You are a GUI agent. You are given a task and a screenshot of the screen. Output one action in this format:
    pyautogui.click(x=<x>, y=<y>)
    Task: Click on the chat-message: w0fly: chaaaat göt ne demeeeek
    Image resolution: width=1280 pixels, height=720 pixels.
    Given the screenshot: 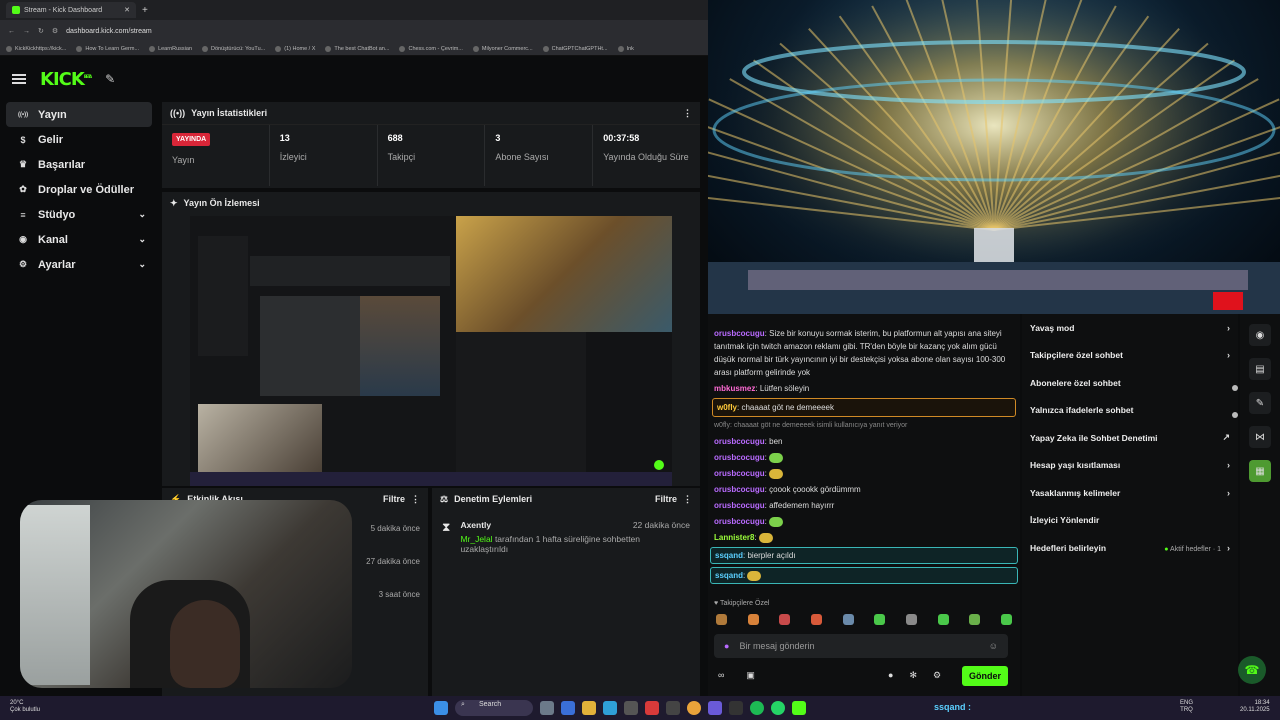 What is the action you would take?
    pyautogui.click(x=864, y=407)
    